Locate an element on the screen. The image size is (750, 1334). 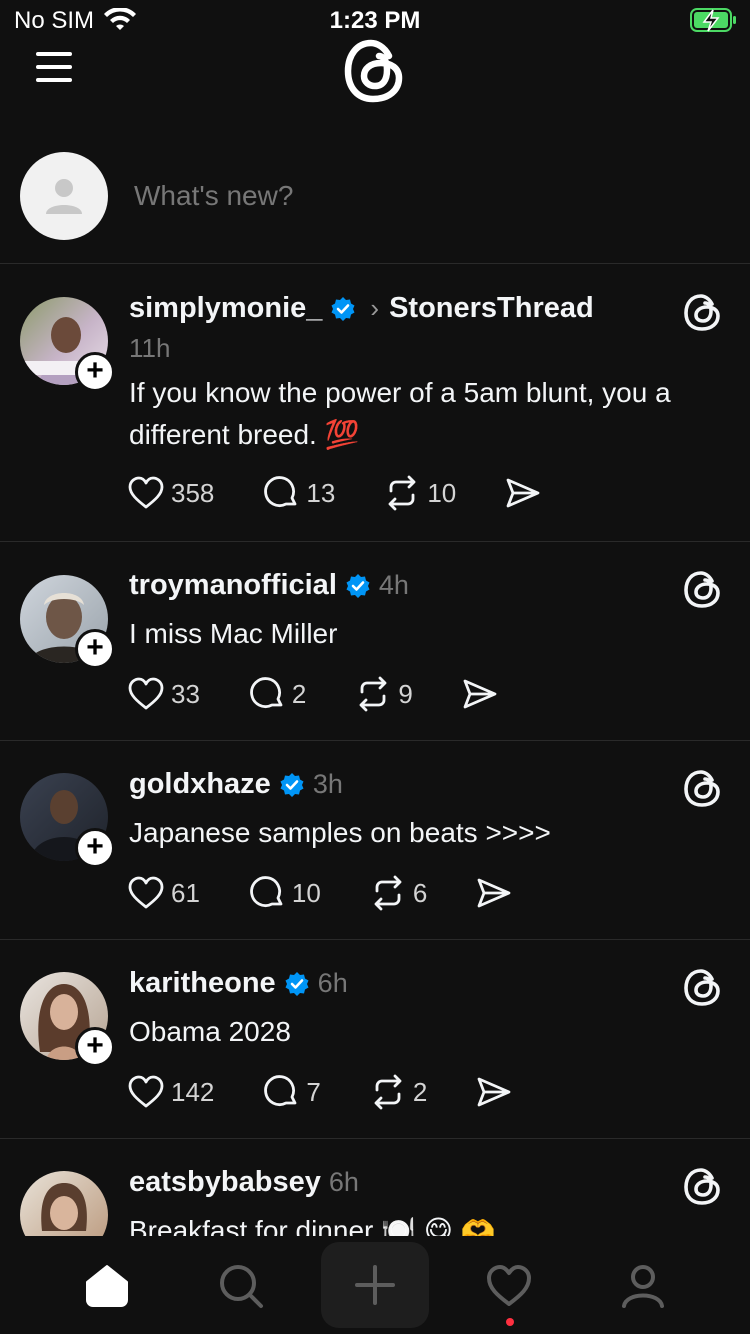
like-button: 61 is located at coordinates (163, 893).